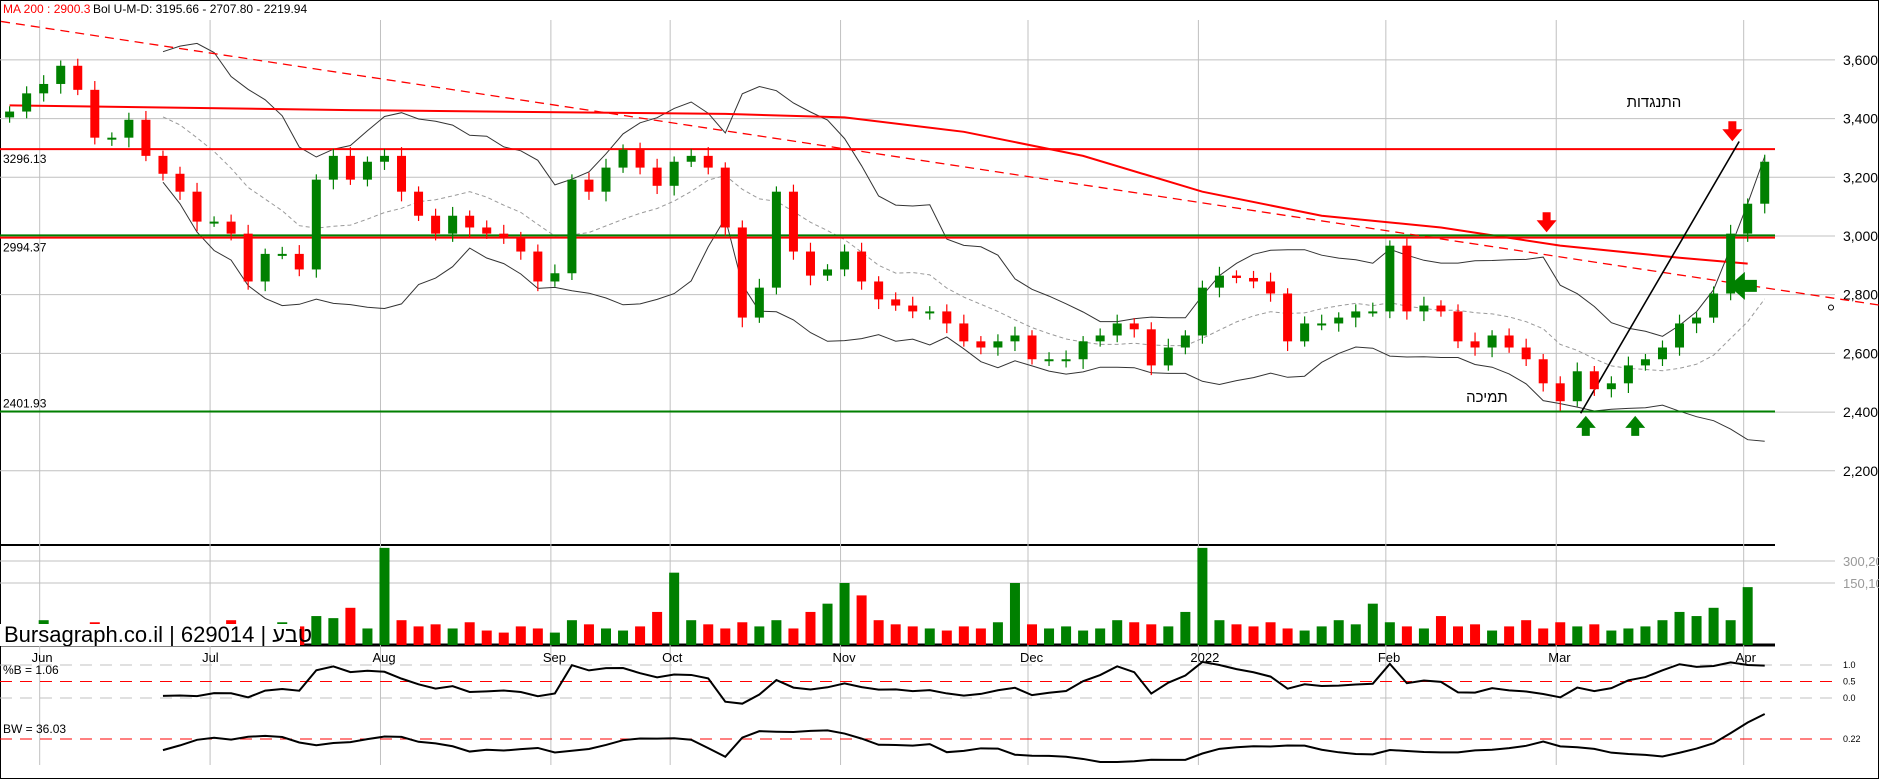 This screenshot has width=1879, height=780. What do you see at coordinates (1732, 131) in the screenshot?
I see `arrow-down-icon` at bounding box center [1732, 131].